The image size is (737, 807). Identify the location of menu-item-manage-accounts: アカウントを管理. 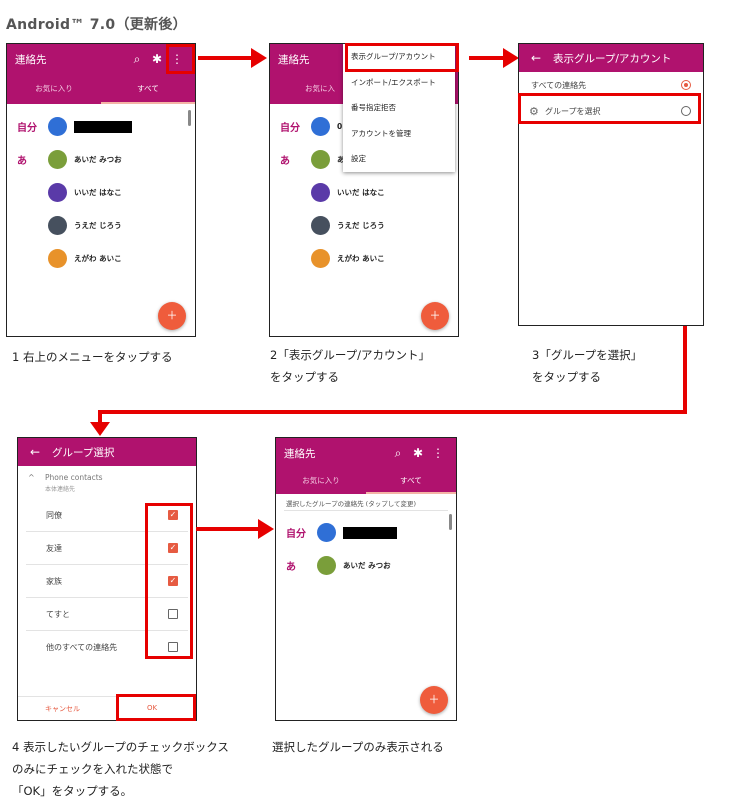
(399, 134).